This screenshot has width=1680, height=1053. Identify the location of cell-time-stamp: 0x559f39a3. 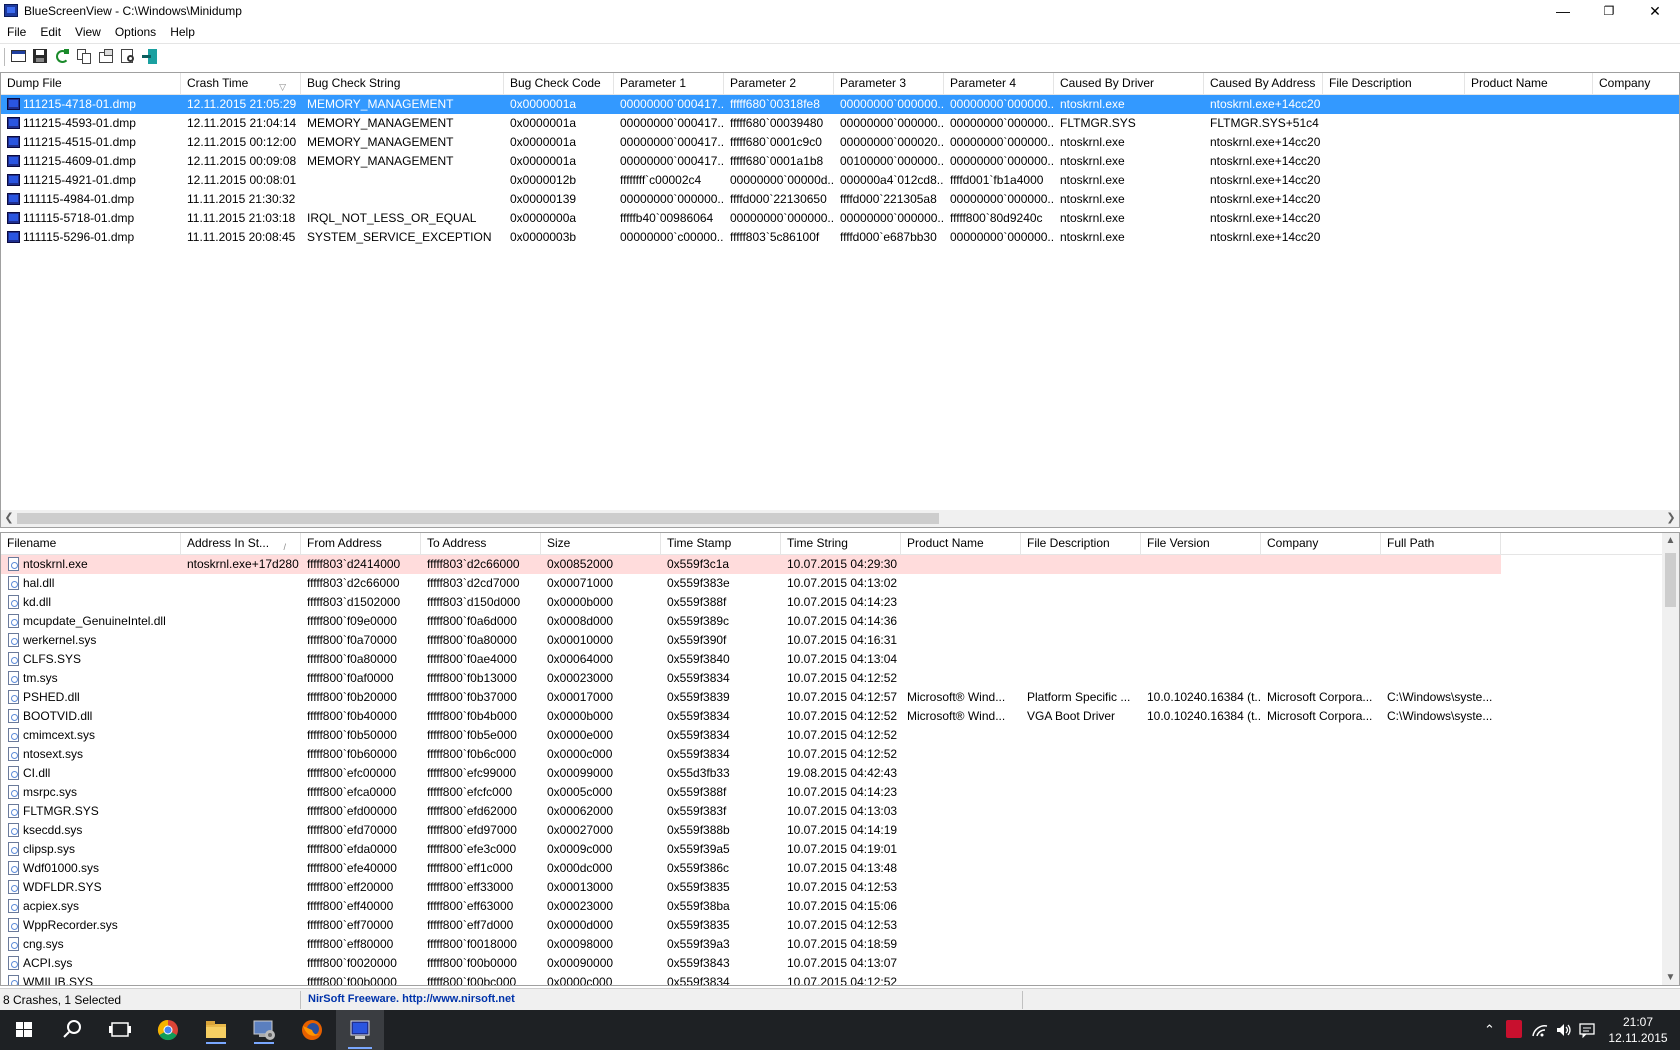
(698, 944).